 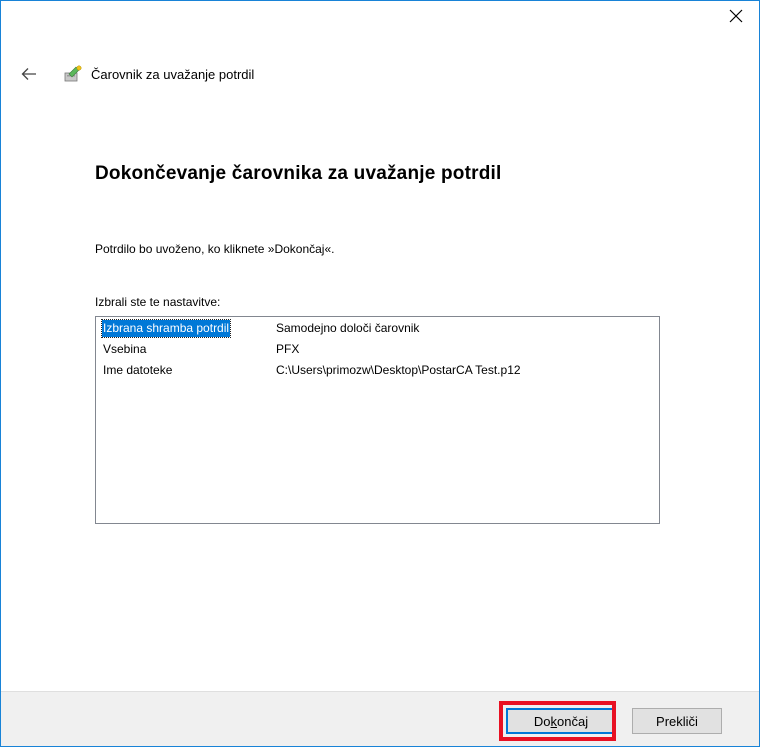 I want to click on back-button, so click(x=29, y=74).